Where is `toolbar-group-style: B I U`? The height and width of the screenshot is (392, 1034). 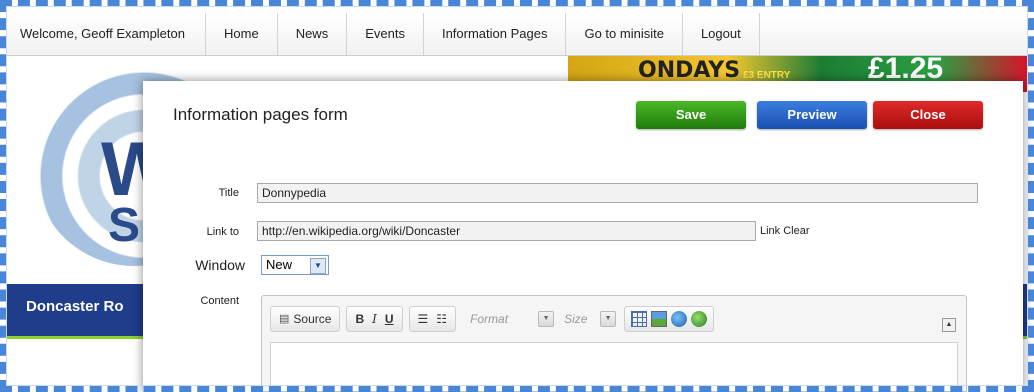 toolbar-group-style: B I U is located at coordinates (374, 319).